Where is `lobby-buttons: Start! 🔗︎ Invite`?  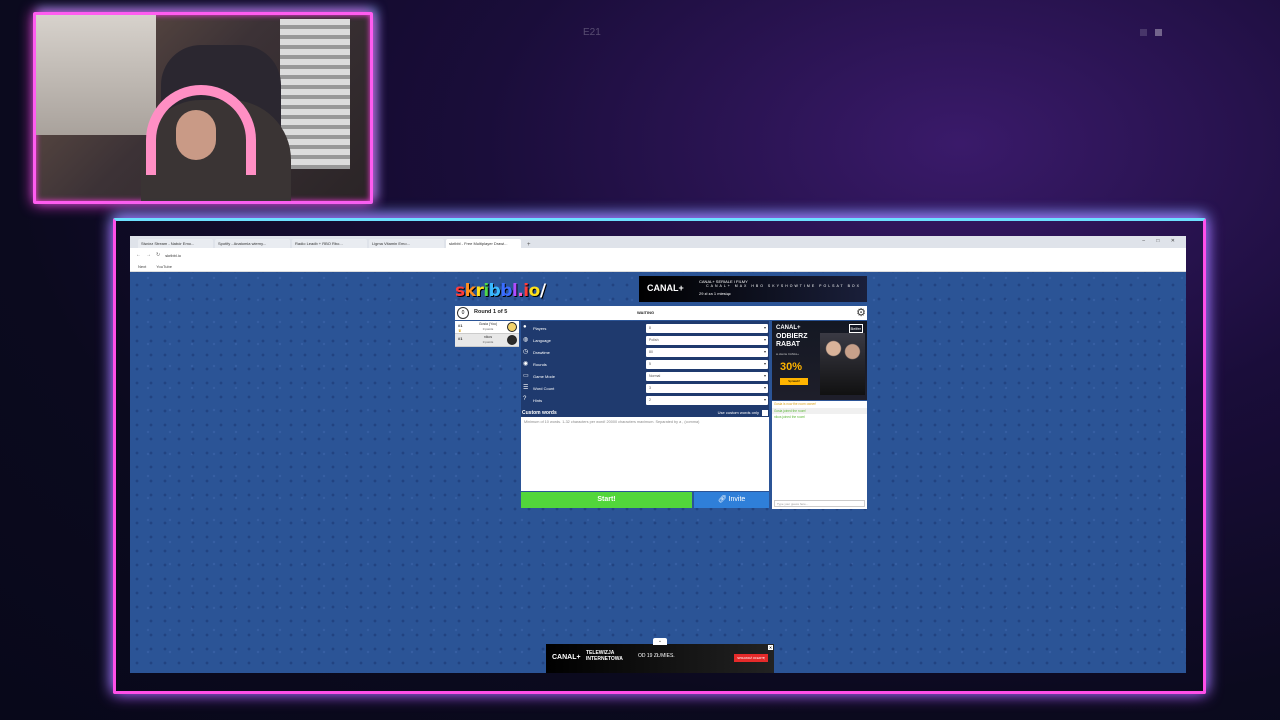
lobby-buttons: Start! 🔗︎ Invite is located at coordinates (645, 500).